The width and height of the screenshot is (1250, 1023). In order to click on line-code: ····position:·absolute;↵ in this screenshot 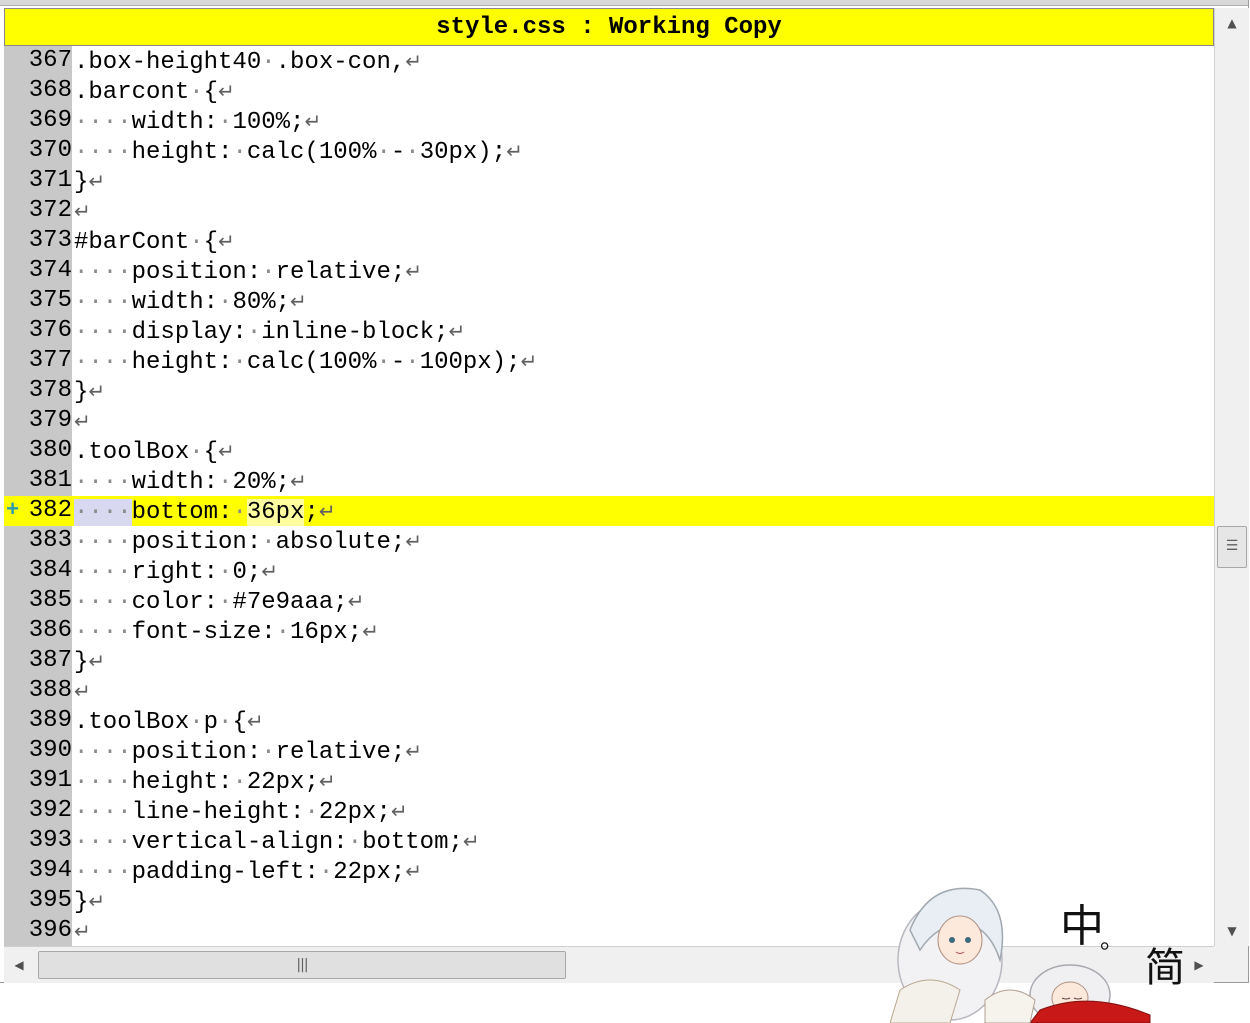, I will do `click(248, 542)`.